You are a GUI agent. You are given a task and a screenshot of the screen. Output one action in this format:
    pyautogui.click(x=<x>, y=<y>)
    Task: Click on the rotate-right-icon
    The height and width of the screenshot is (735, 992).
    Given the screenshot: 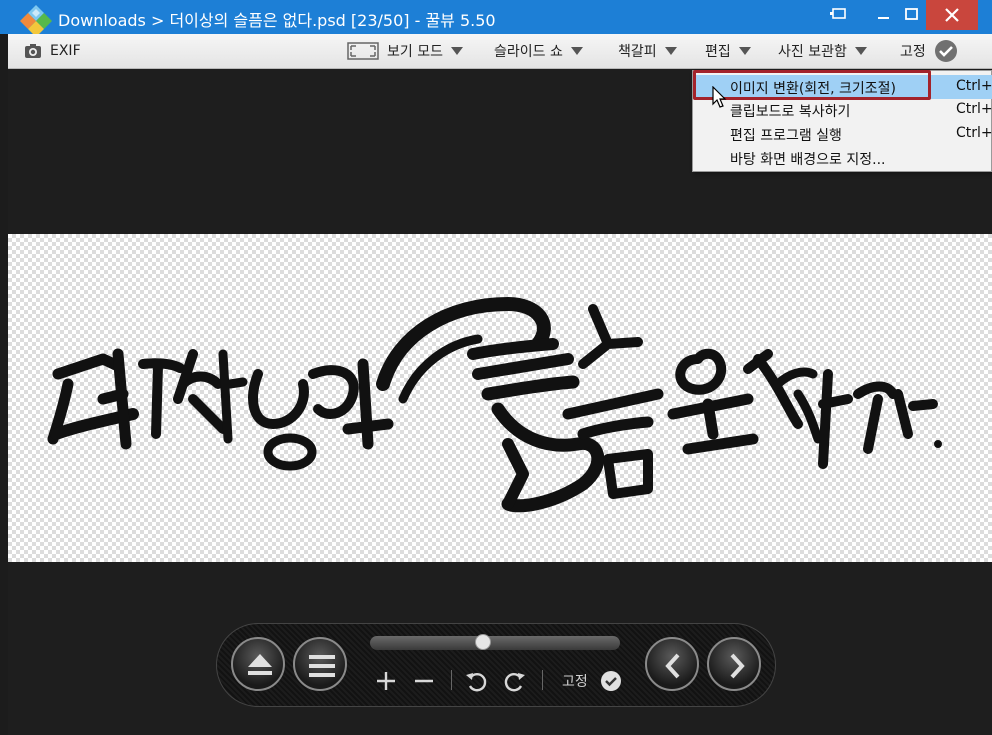 What is the action you would take?
    pyautogui.click(x=515, y=681)
    